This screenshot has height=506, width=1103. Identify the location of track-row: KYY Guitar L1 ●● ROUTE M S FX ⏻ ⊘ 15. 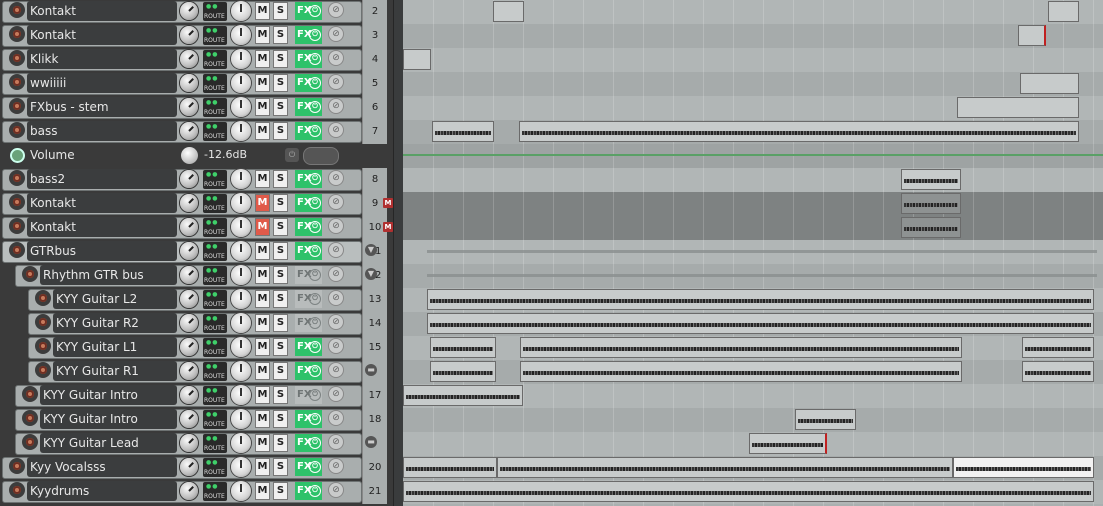
(196, 348).